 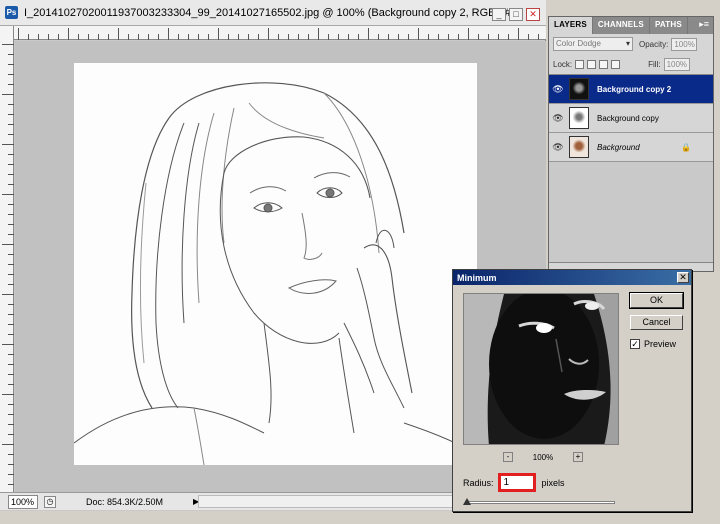 I want to click on preview-zoom-controls: - 100% +, so click(x=543, y=457).